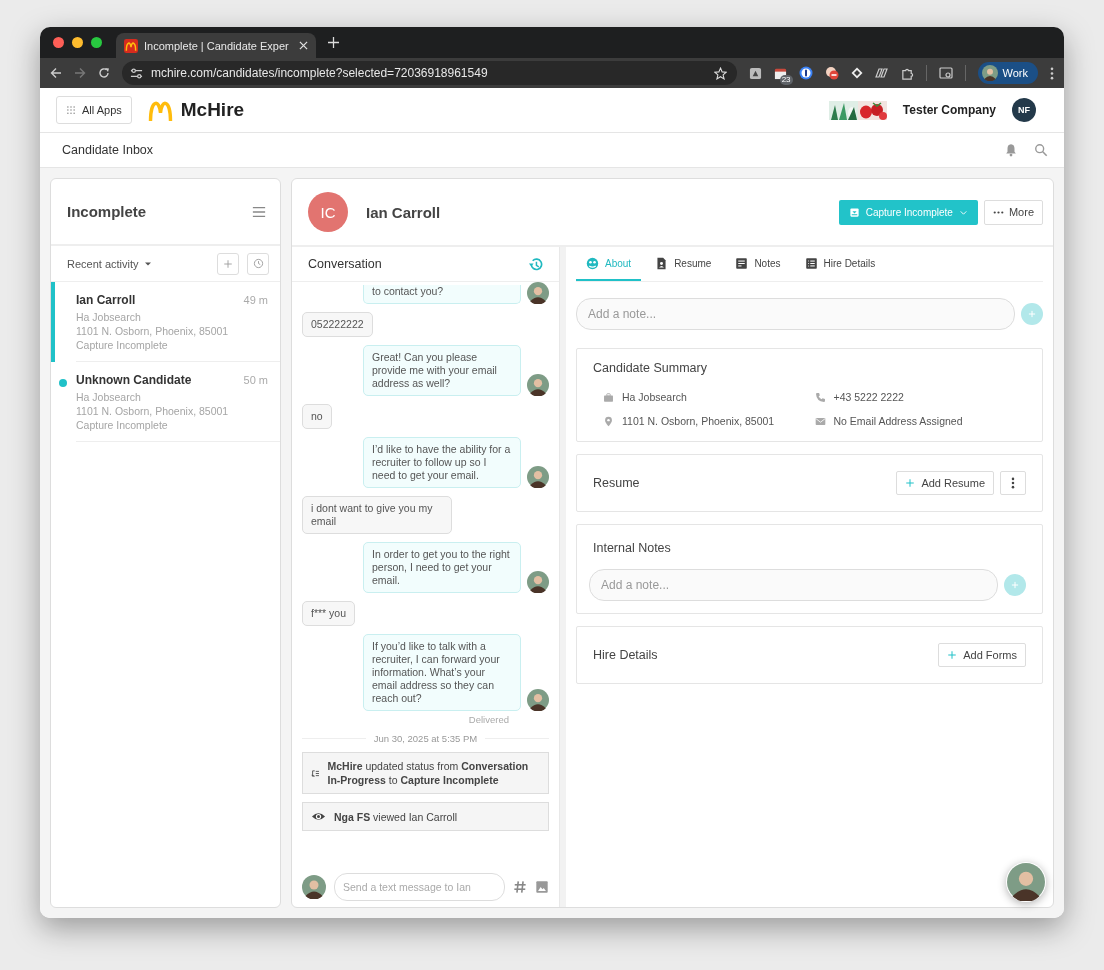  What do you see at coordinates (442, 672) in the screenshot?
I see `message-bubble: If you’d like to talk with a recruiter, I can forward your information. What’s your email address so they can reach out?` at bounding box center [442, 672].